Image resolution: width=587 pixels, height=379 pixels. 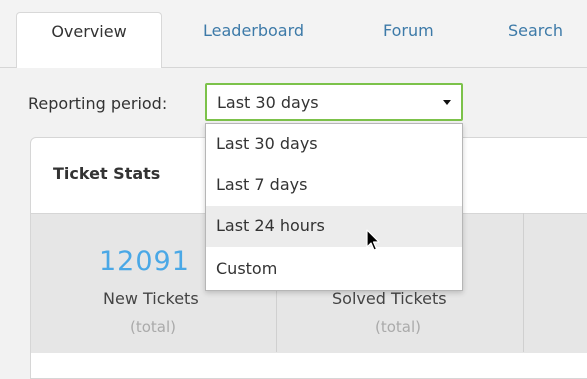 What do you see at coordinates (334, 102) in the screenshot?
I see `reporting-period-select: Last 30 days` at bounding box center [334, 102].